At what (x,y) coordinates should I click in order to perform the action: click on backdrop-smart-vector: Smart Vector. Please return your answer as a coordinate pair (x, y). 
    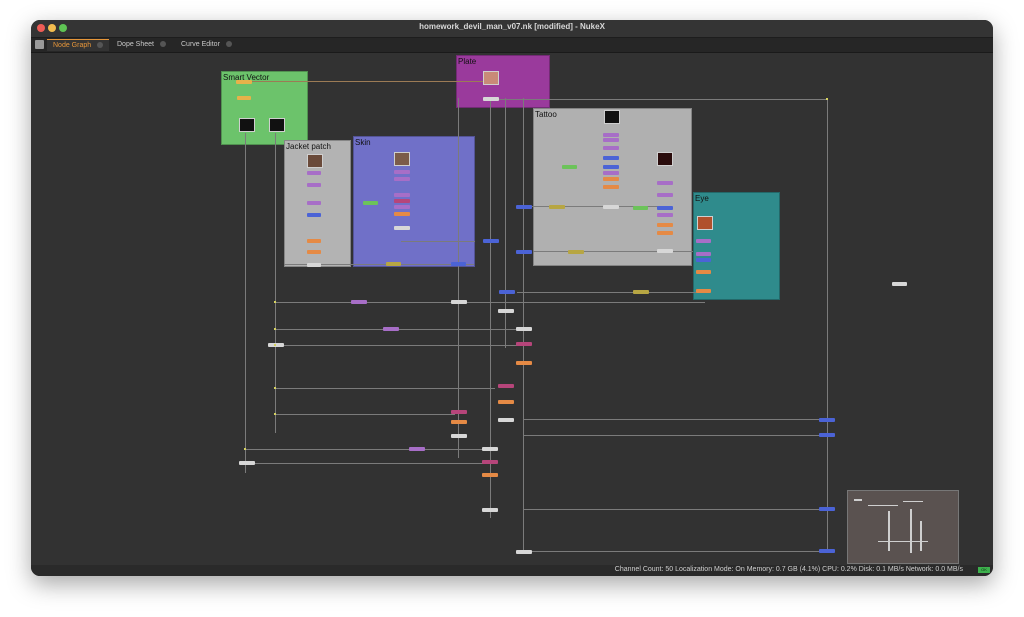
    Looking at the image, I should click on (264, 108).